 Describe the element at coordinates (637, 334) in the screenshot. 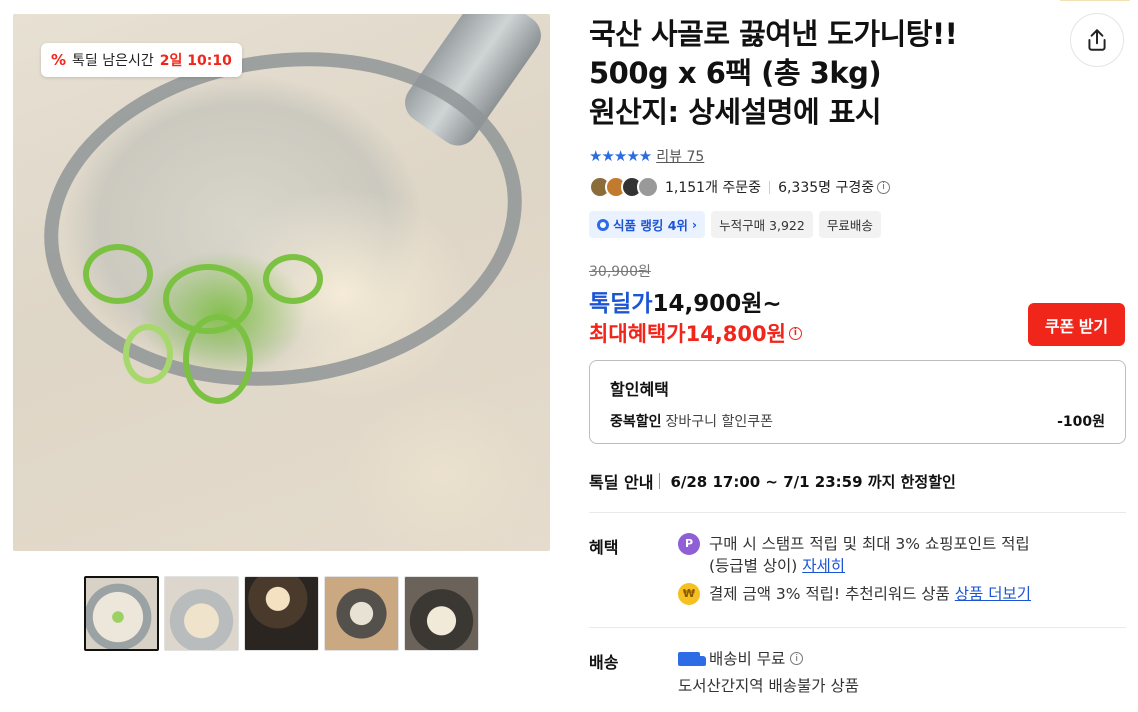

I see `max-price-label: 최대혜택가` at that location.